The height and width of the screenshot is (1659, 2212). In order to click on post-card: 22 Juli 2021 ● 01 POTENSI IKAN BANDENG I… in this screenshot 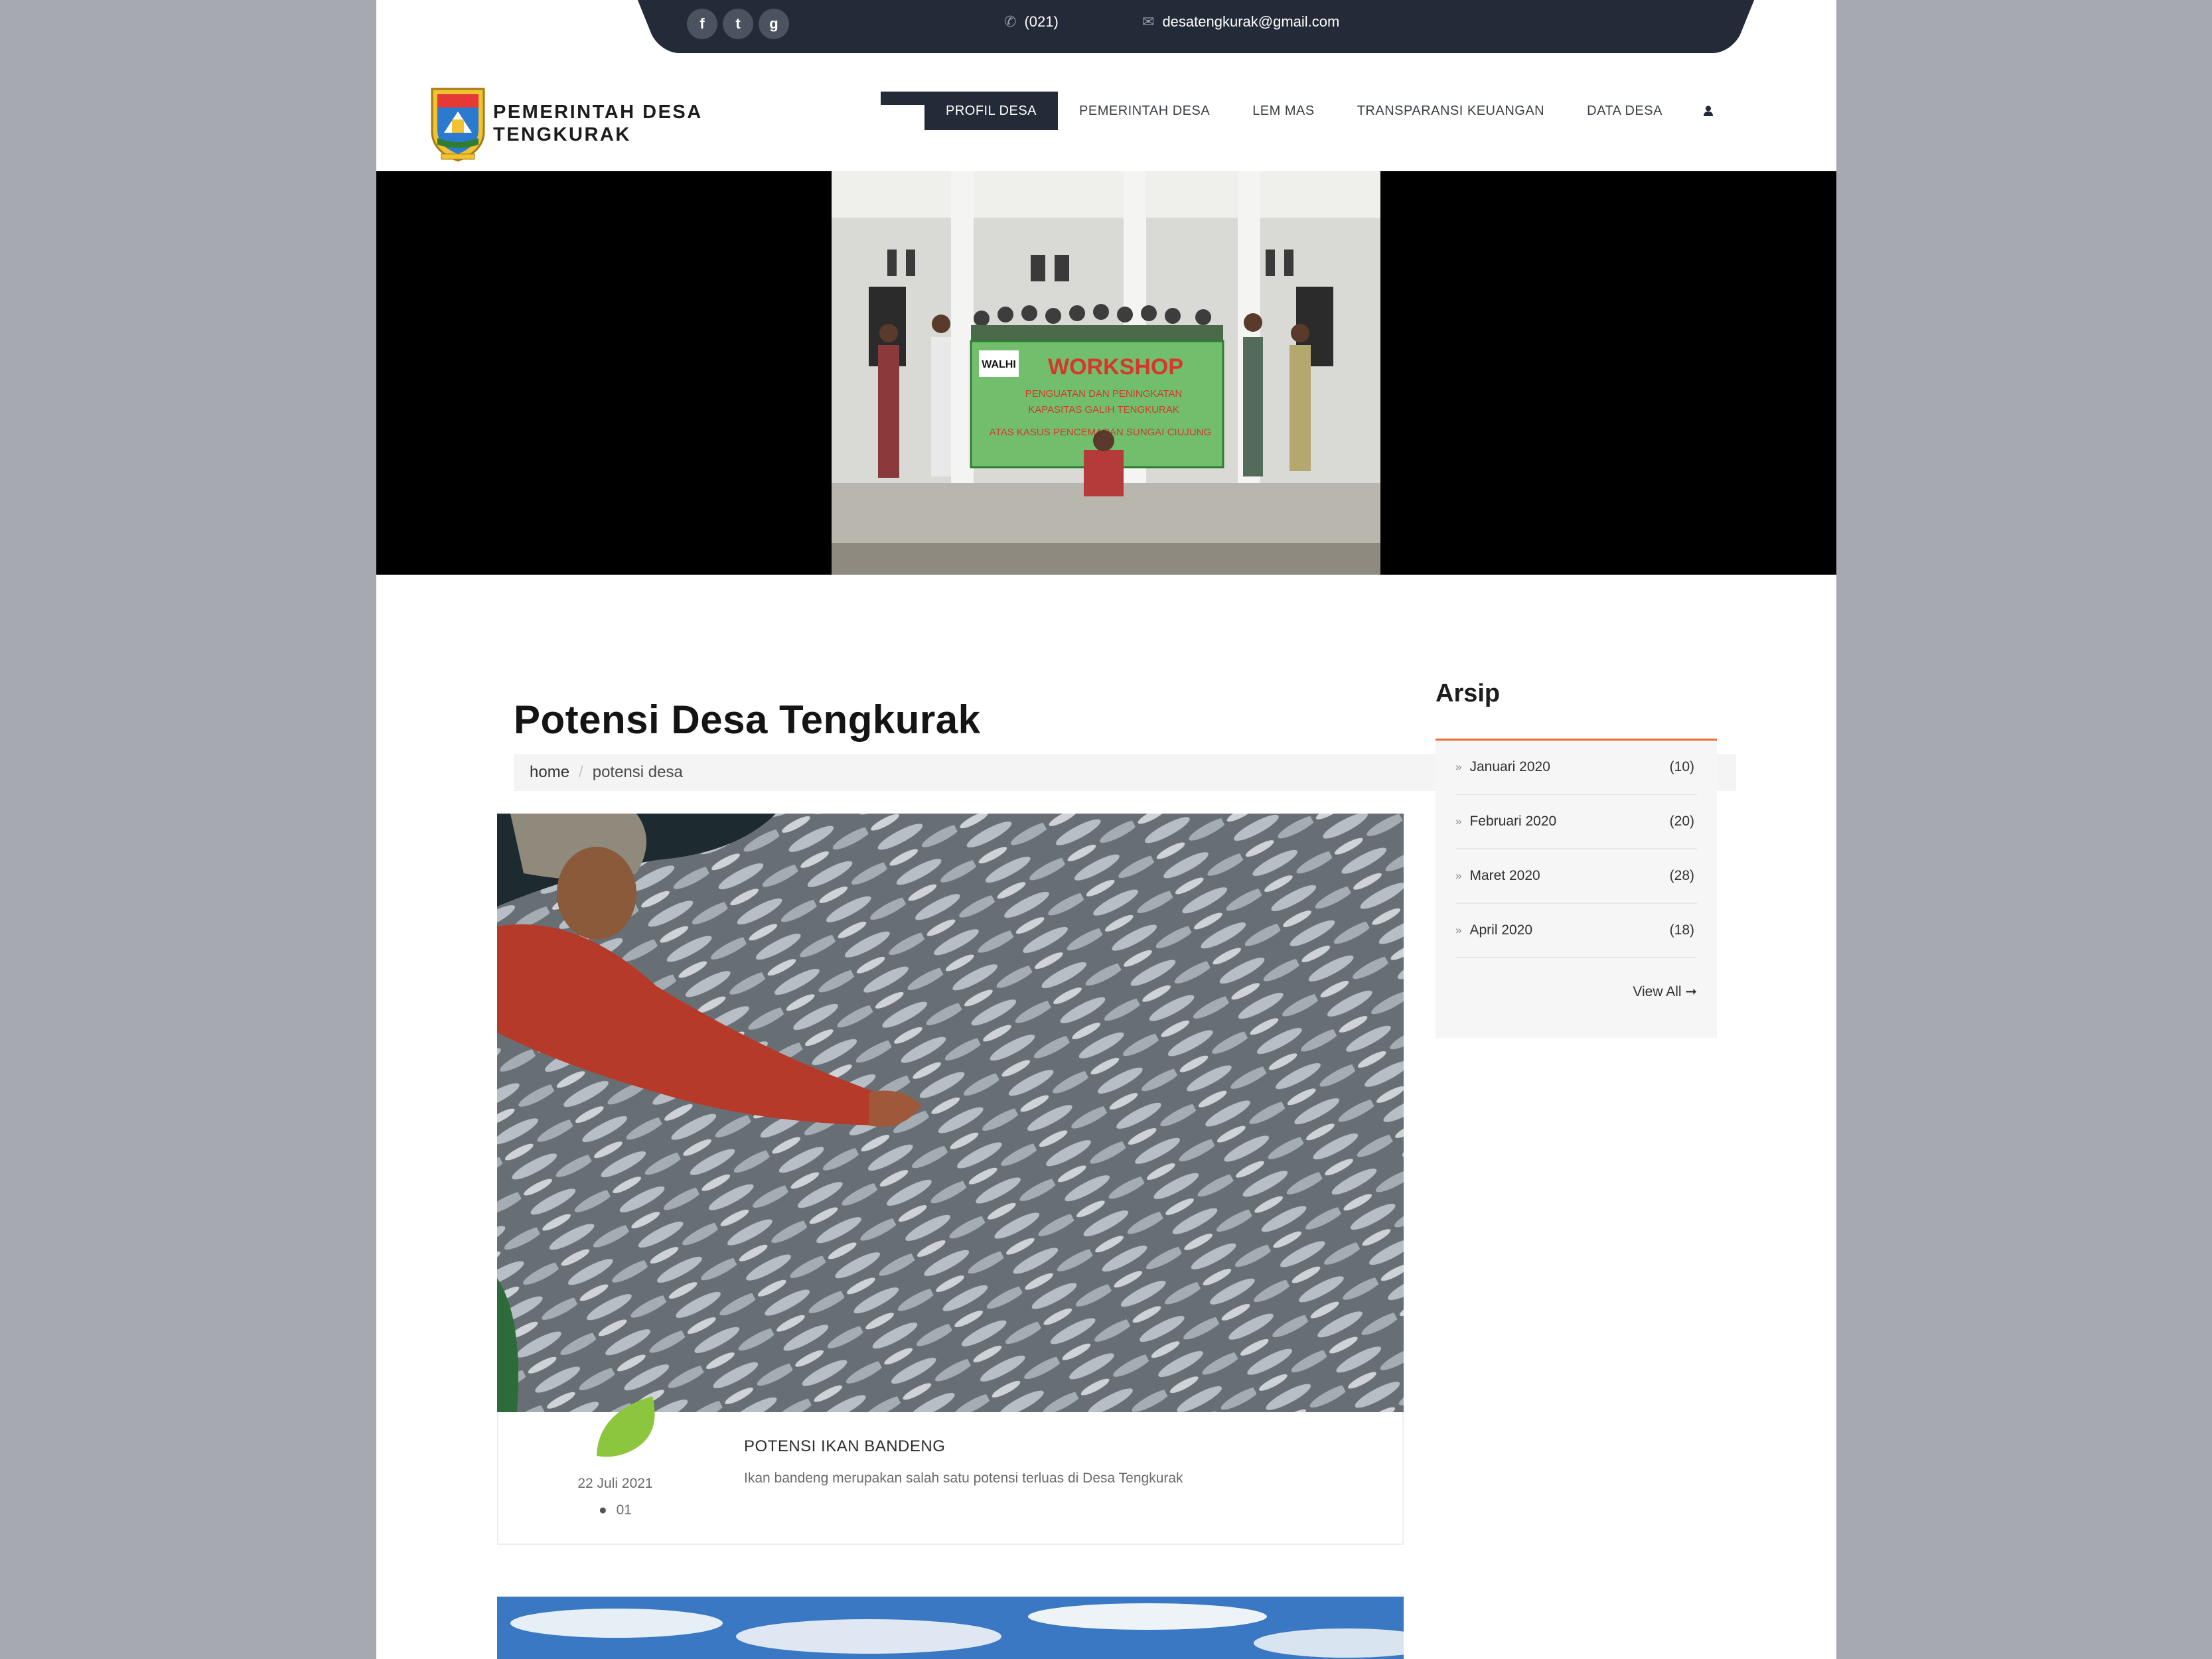, I will do `click(951, 1470)`.